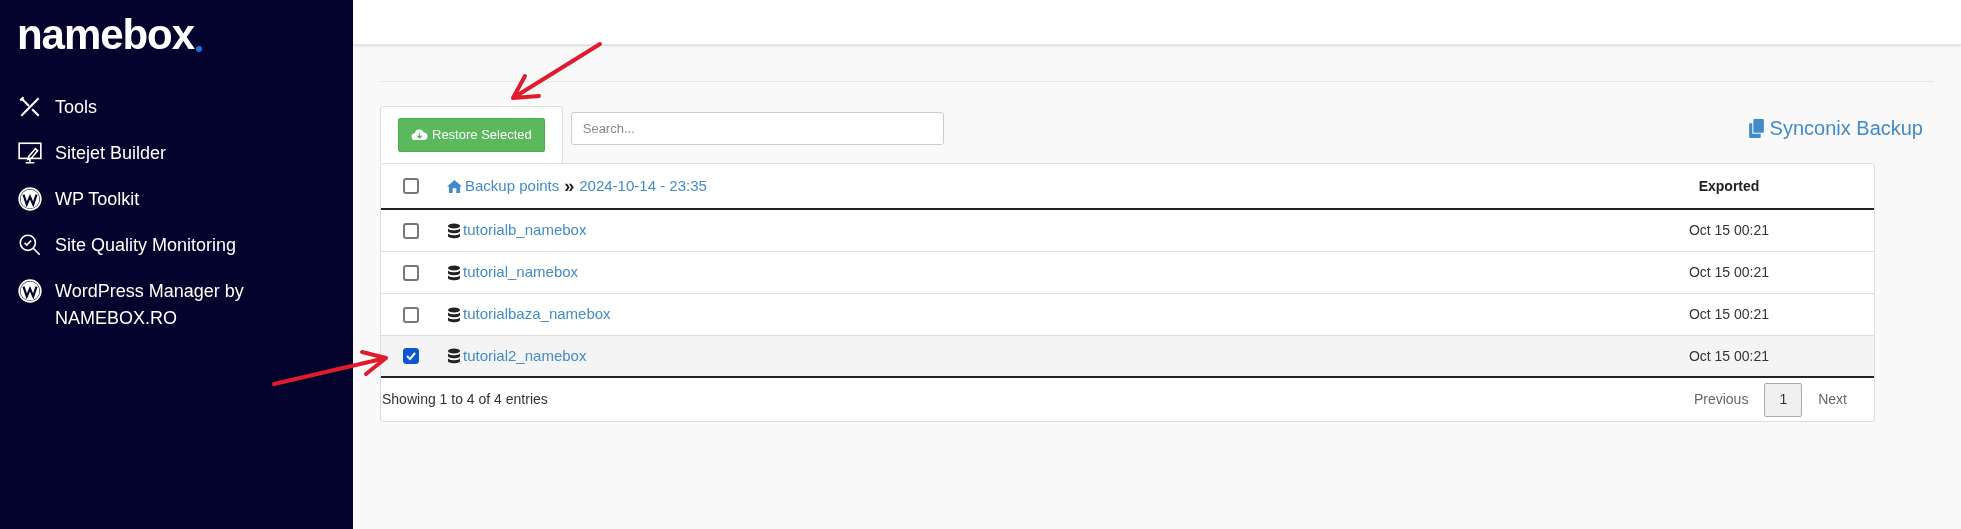 The height and width of the screenshot is (529, 1961). I want to click on table-row: tutorial2_namebox Oct 15 00:21, so click(1127, 357).